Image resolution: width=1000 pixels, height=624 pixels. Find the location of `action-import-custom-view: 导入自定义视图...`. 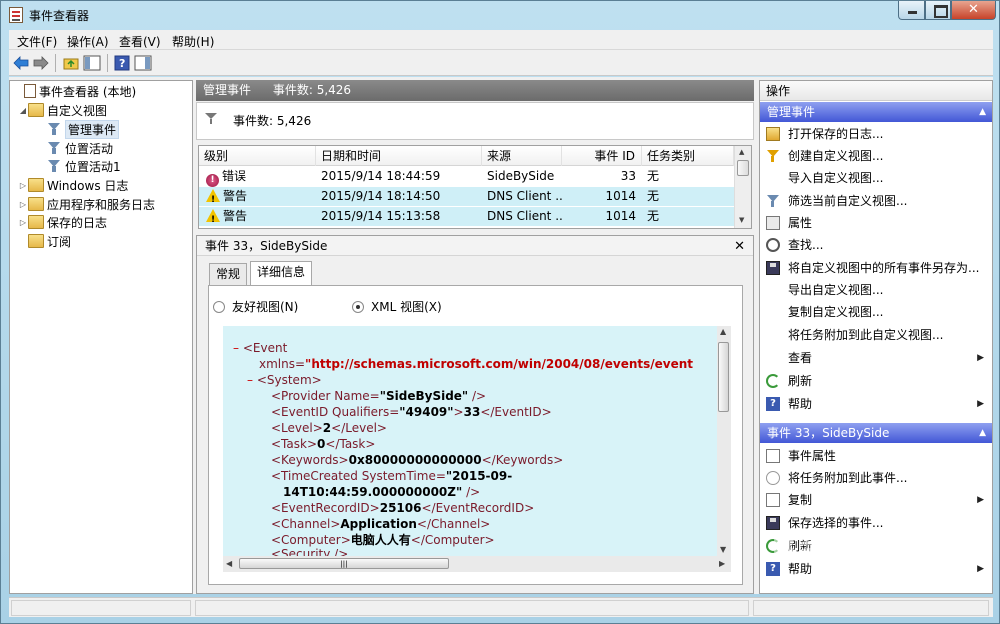

action-import-custom-view: 导入自定义视图... is located at coordinates (876, 178).